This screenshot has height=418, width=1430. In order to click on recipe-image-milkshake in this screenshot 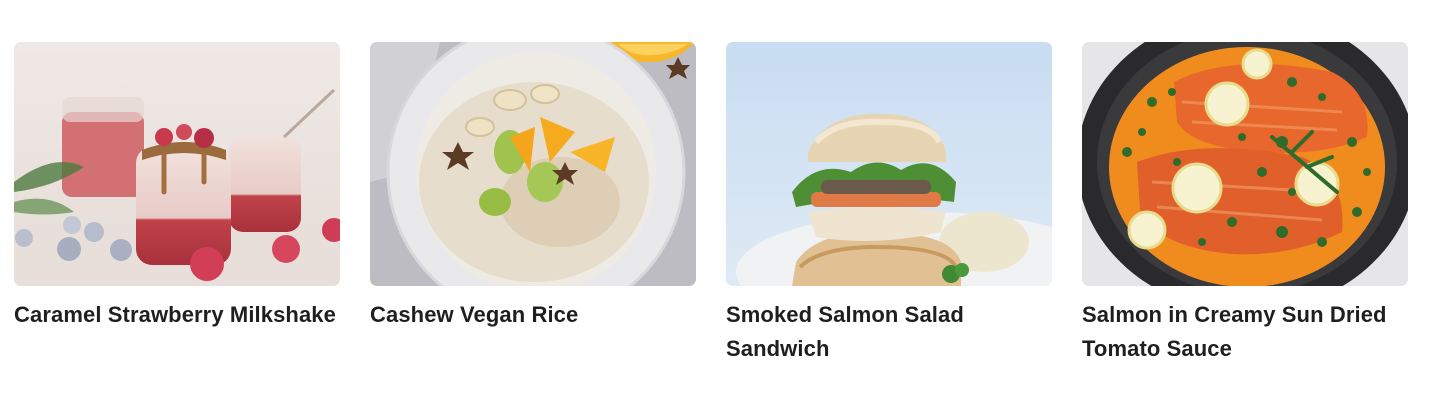, I will do `click(177, 164)`.